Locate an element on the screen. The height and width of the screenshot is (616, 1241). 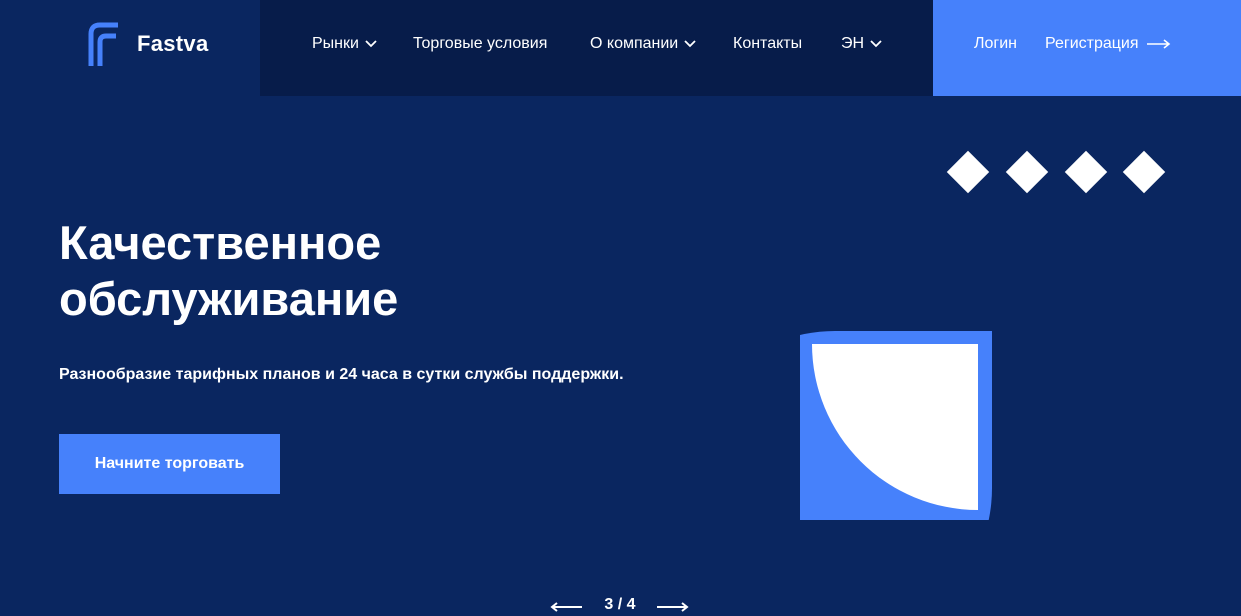
hero-title-line-1: Качественное is located at coordinates (220, 242).